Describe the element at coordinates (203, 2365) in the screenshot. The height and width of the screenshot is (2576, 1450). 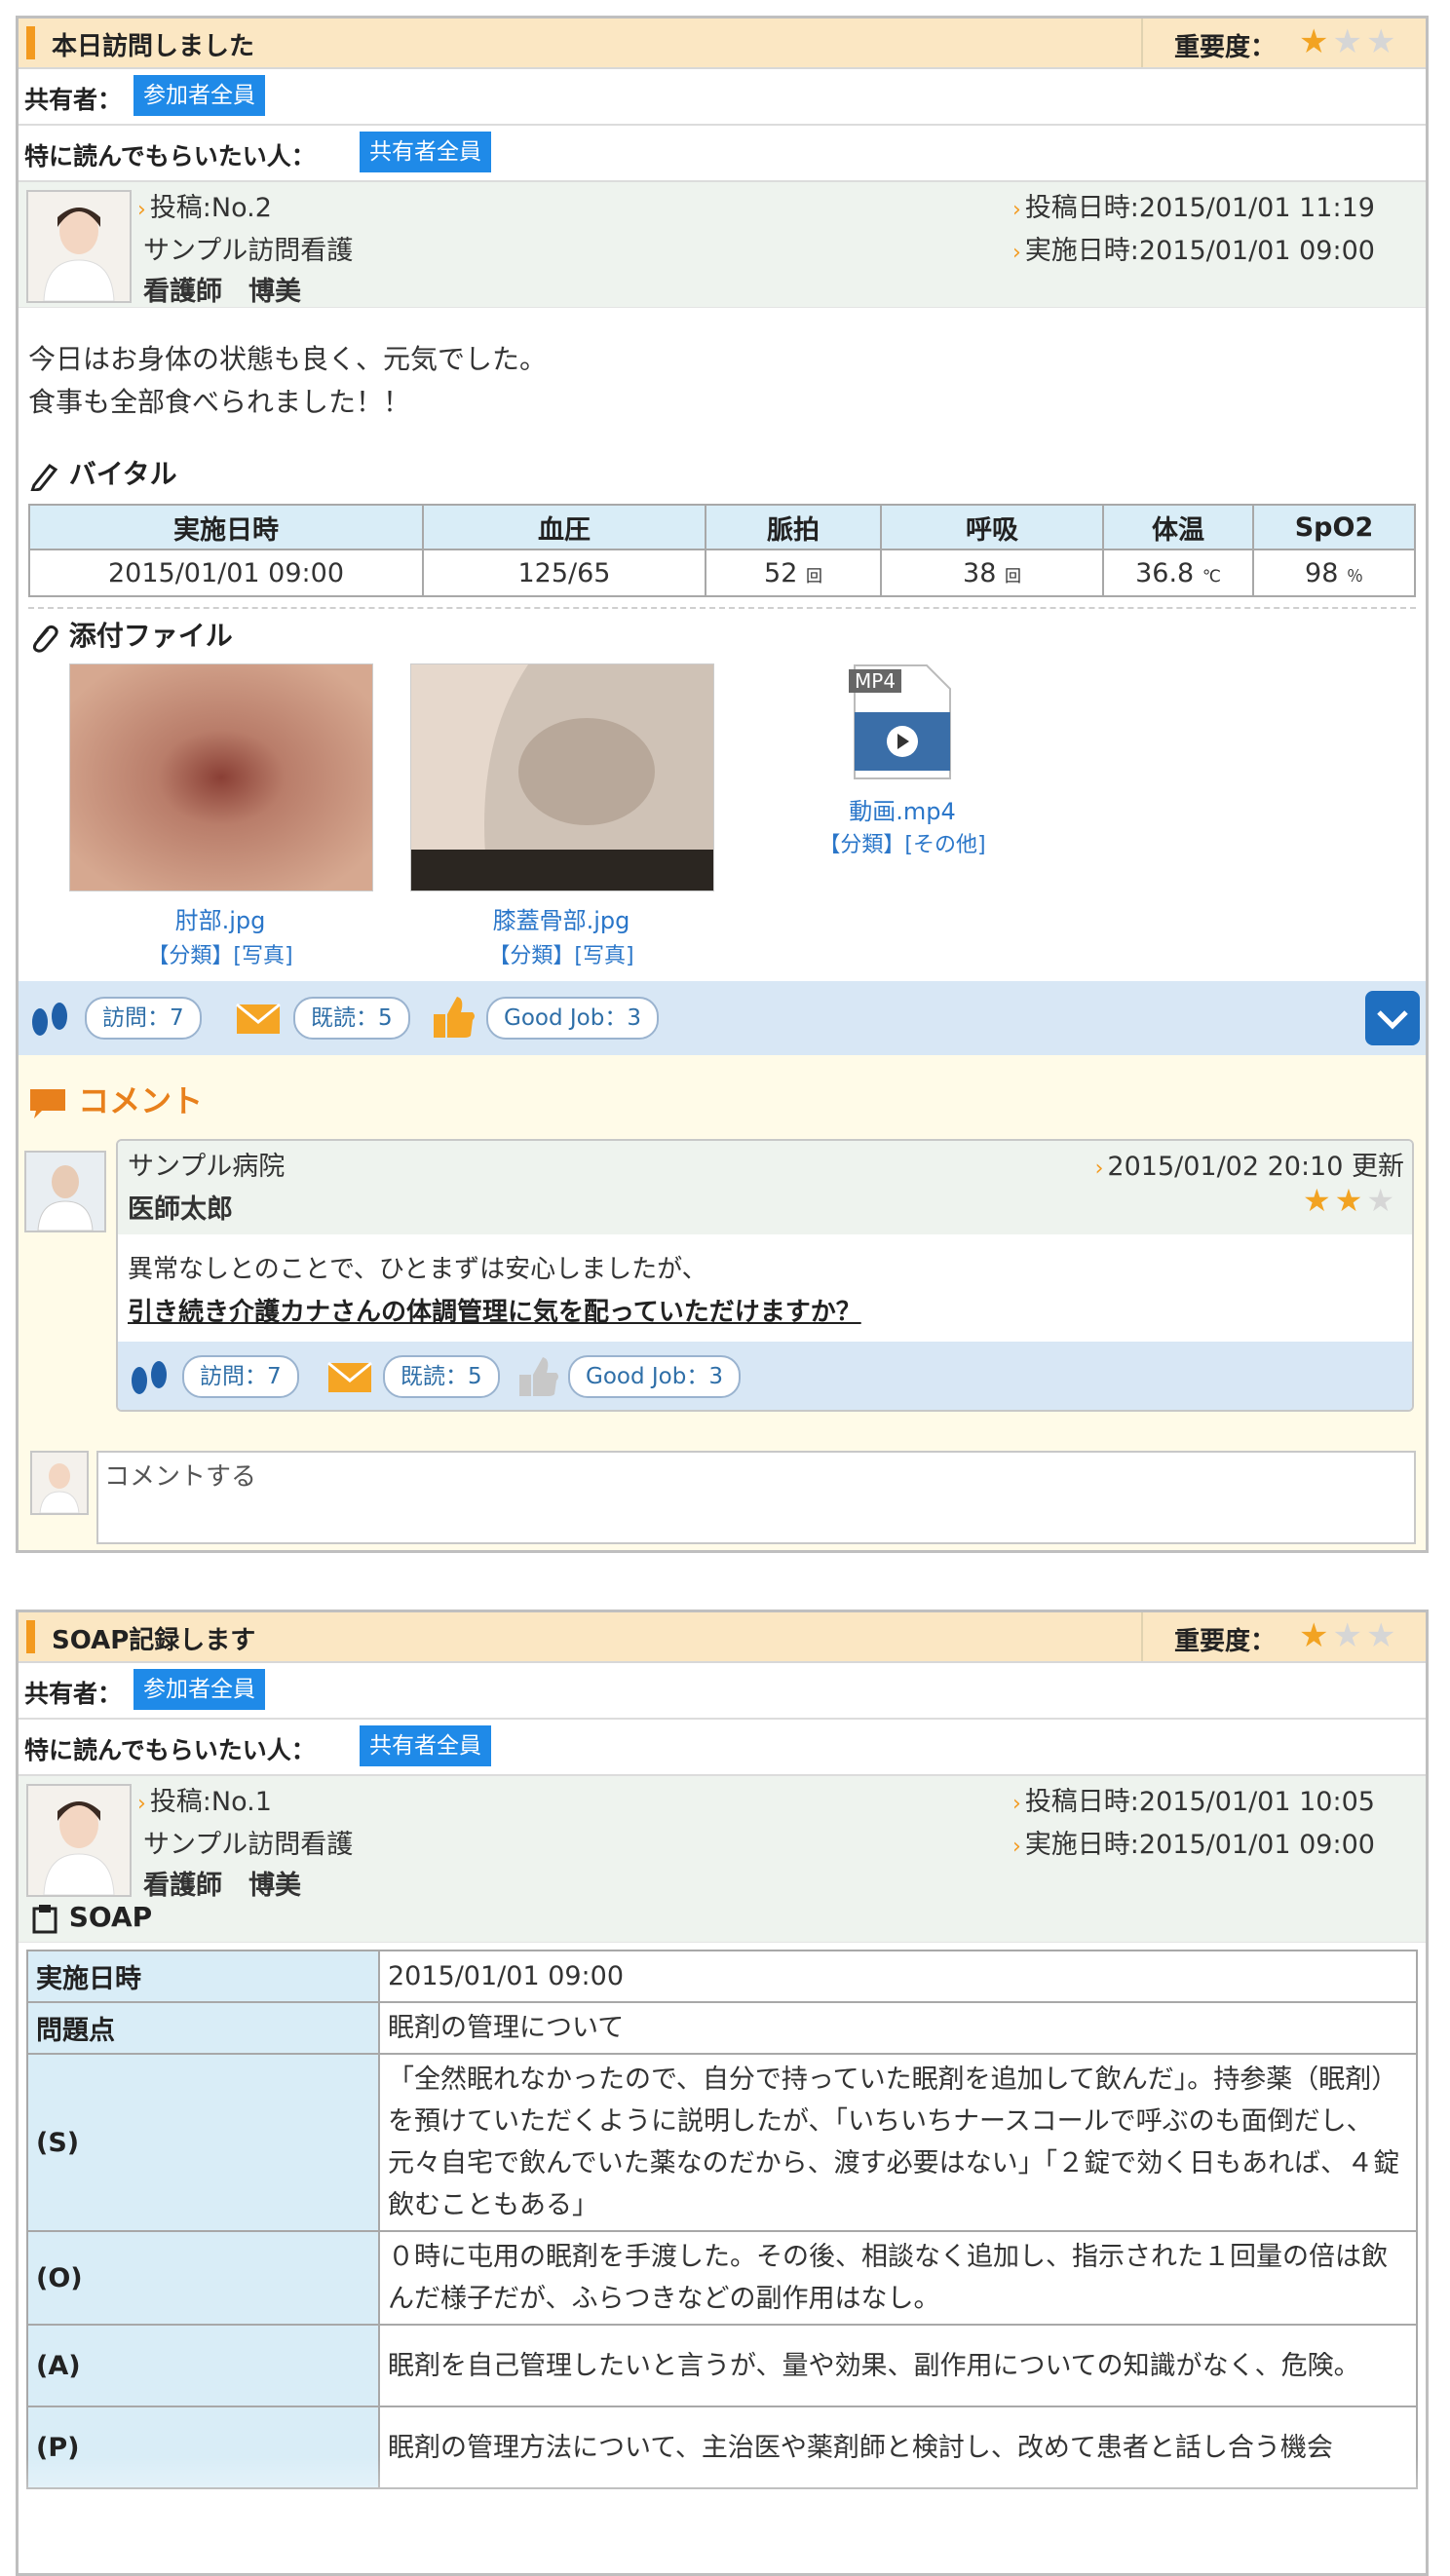
I see `soap-label: (A)` at that location.